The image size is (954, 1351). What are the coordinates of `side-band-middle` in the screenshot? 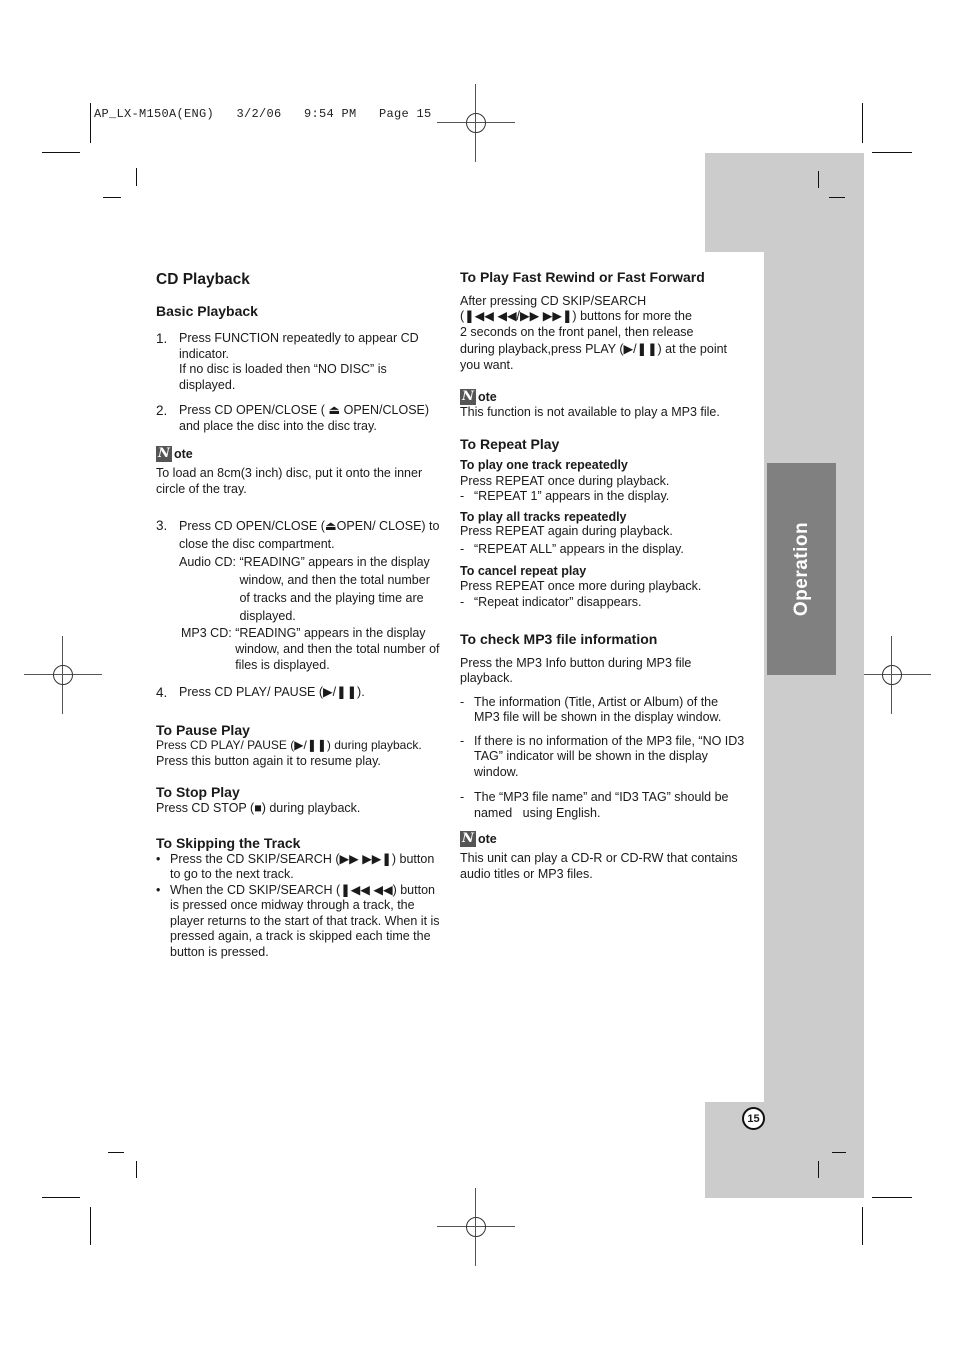 It's located at (814, 677).